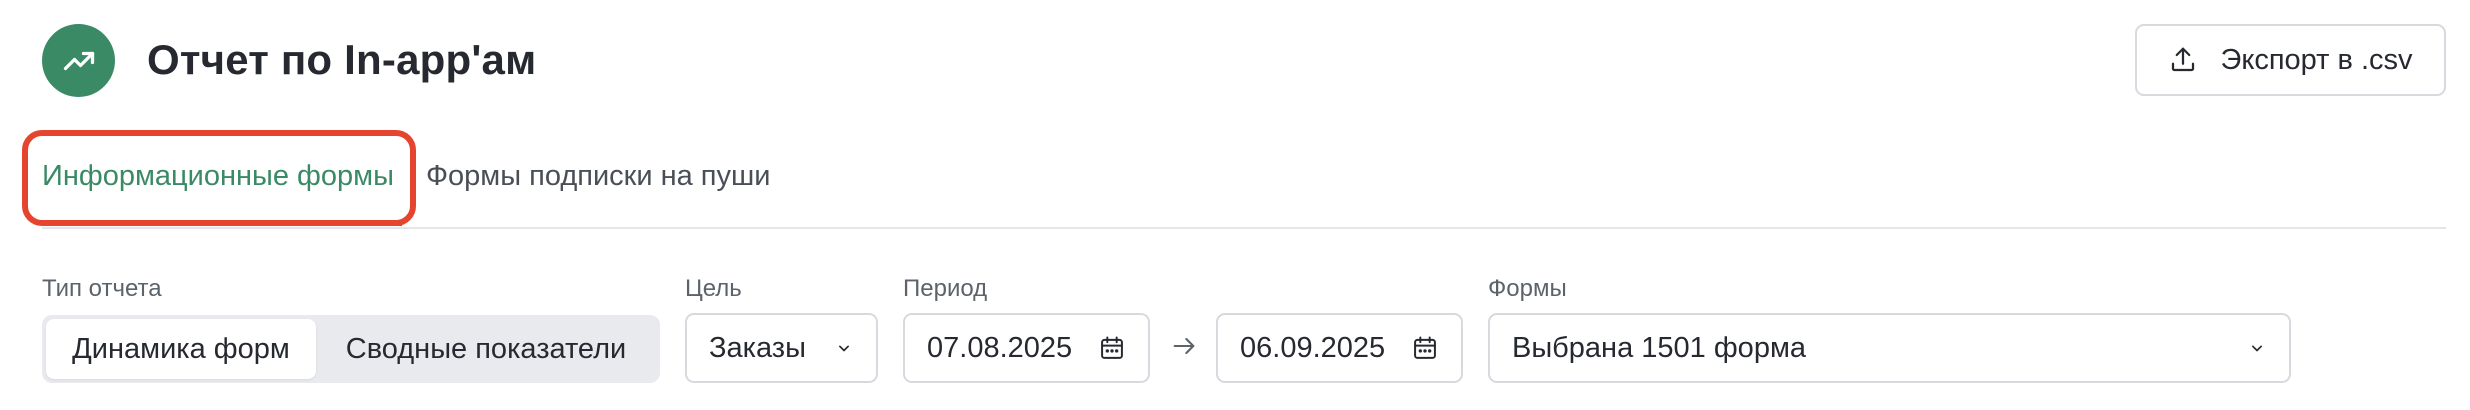 Image resolution: width=2470 pixels, height=410 pixels. Describe the element at coordinates (757, 347) in the screenshot. I see `goal-select-value: Заказы` at that location.